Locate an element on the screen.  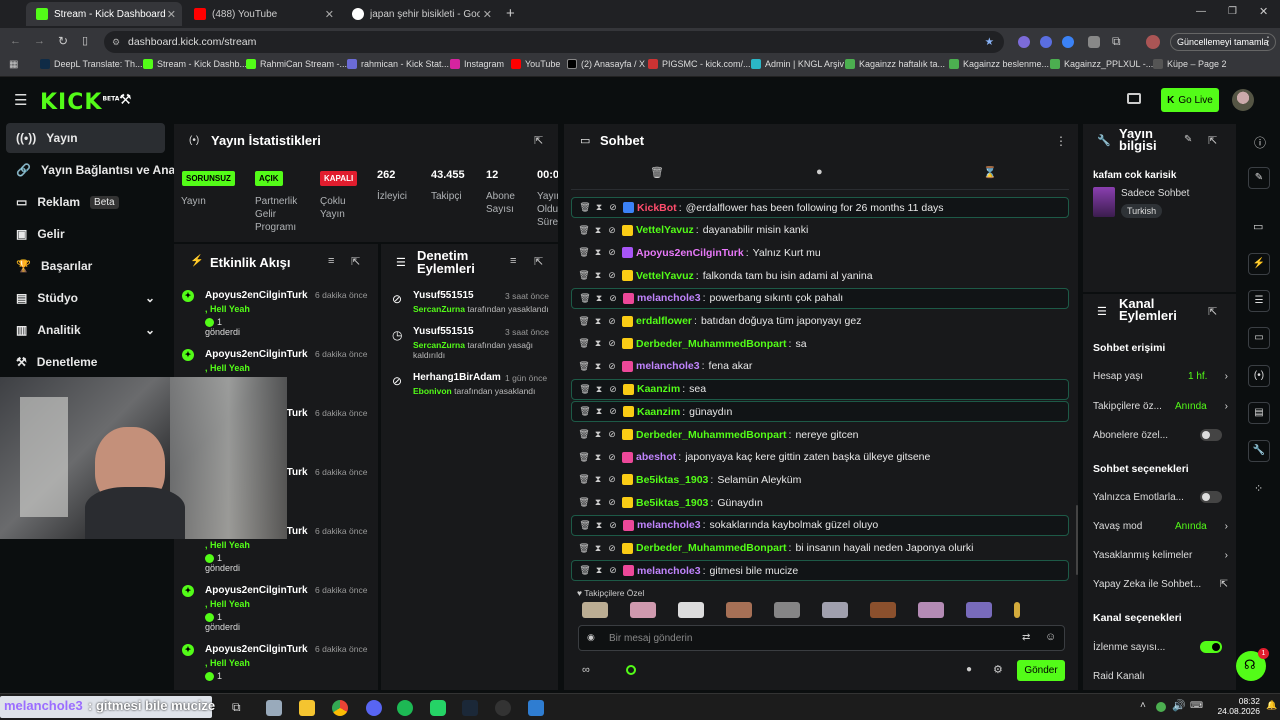
wrench-icon: 🔧 is located at coordinates (1259, 451).